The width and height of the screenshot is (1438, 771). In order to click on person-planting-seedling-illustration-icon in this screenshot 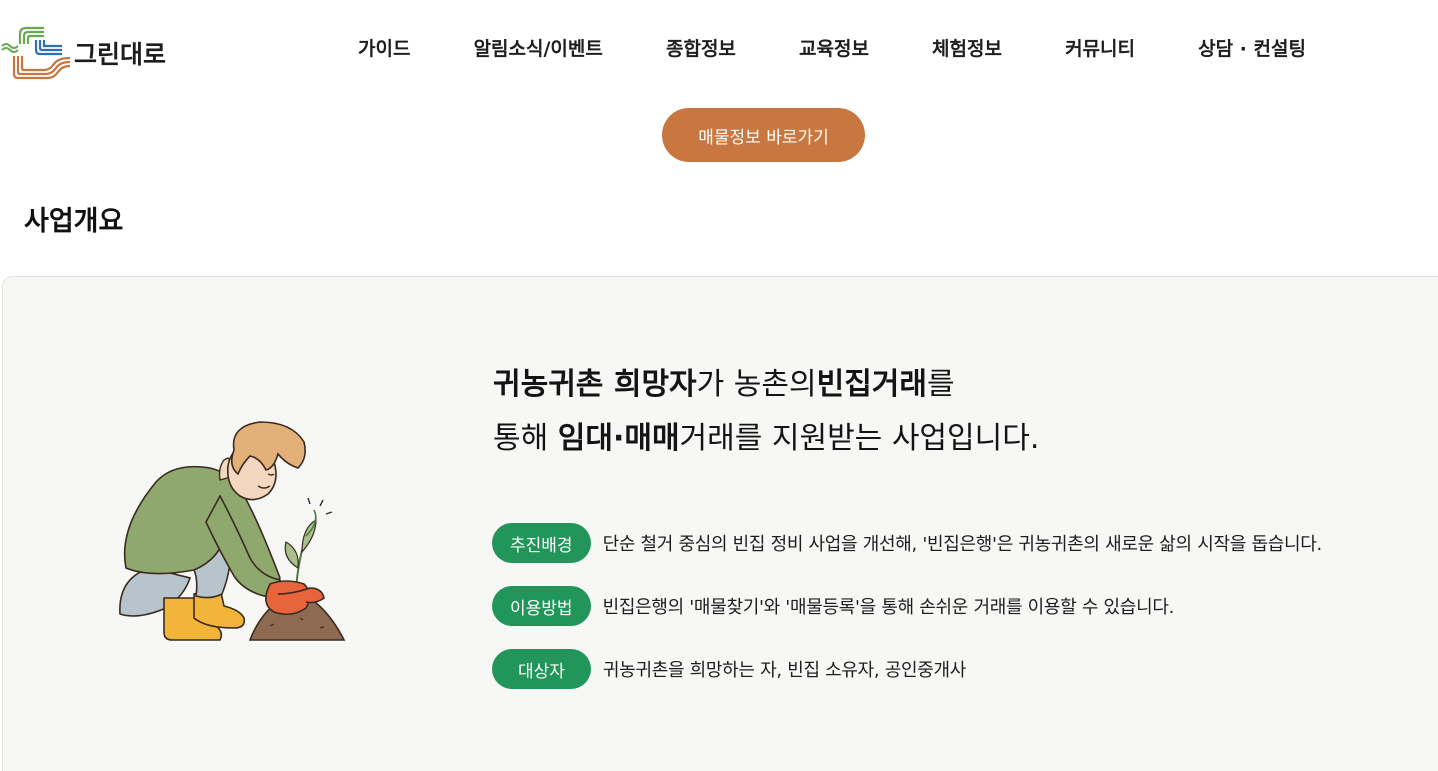, I will do `click(232, 531)`.